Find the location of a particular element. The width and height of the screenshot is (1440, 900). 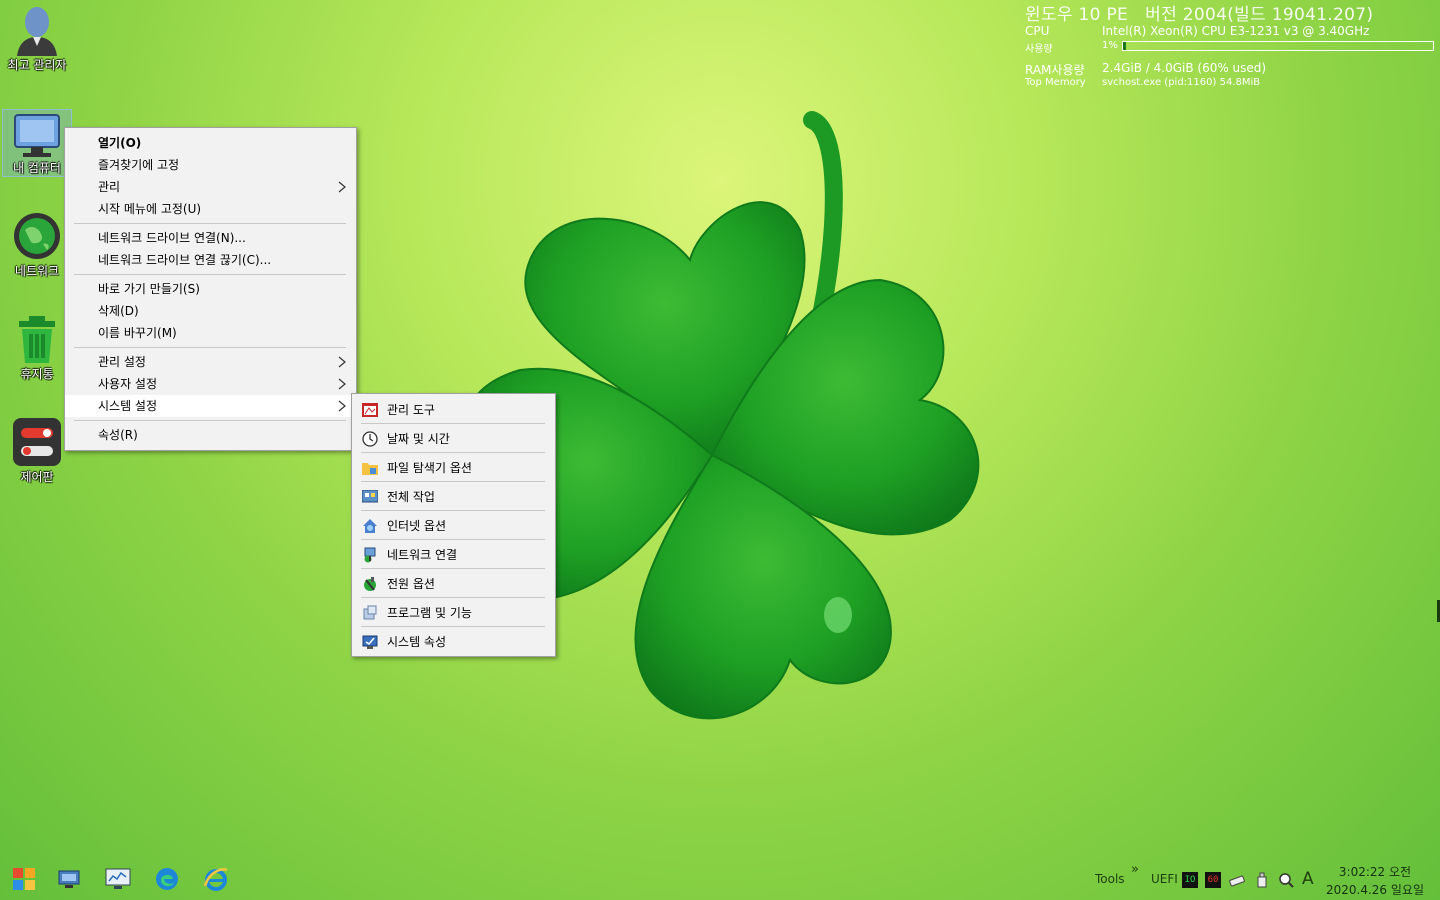

ram-label: RAM사용량 is located at coordinates (1055, 70).